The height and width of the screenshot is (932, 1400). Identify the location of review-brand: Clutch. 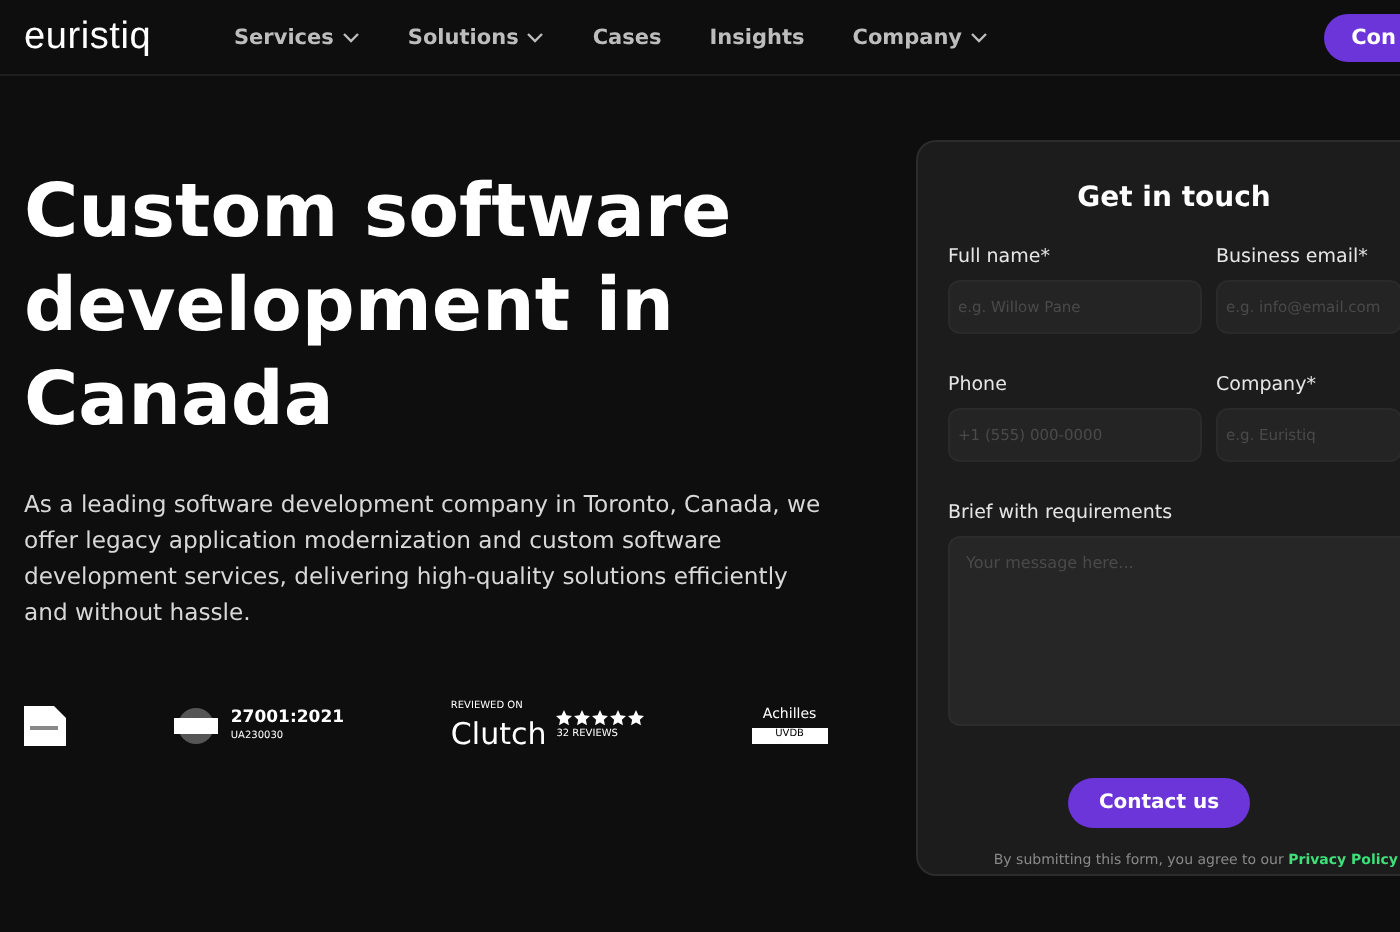
(498, 733).